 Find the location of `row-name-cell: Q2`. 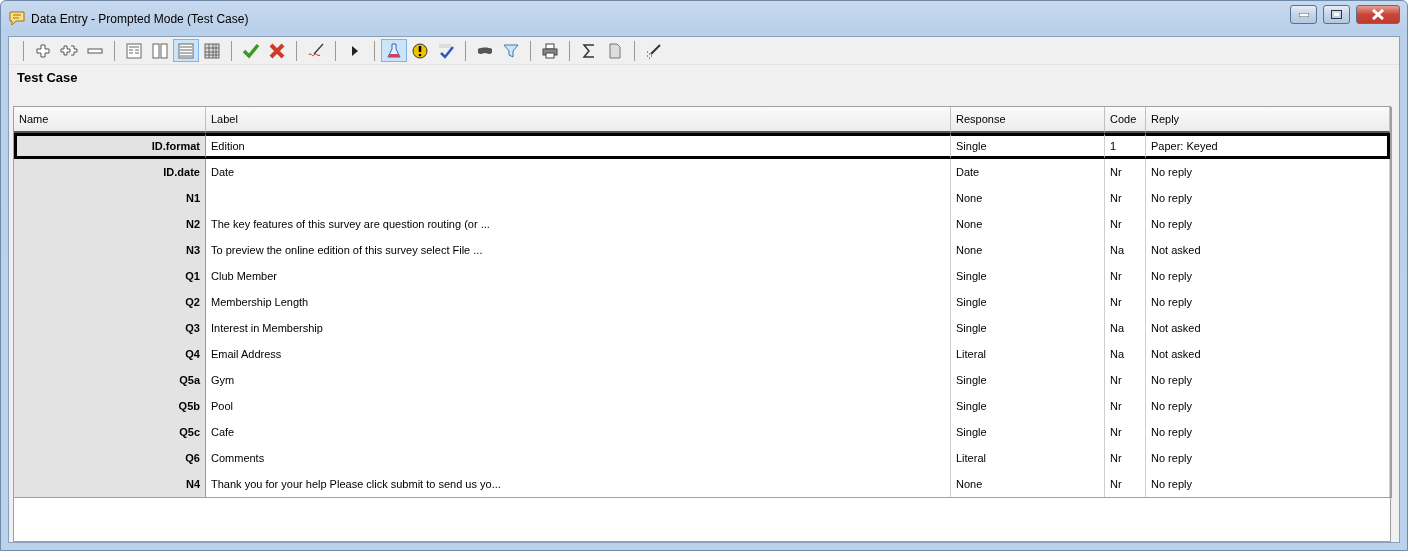

row-name-cell: Q2 is located at coordinates (110, 302).